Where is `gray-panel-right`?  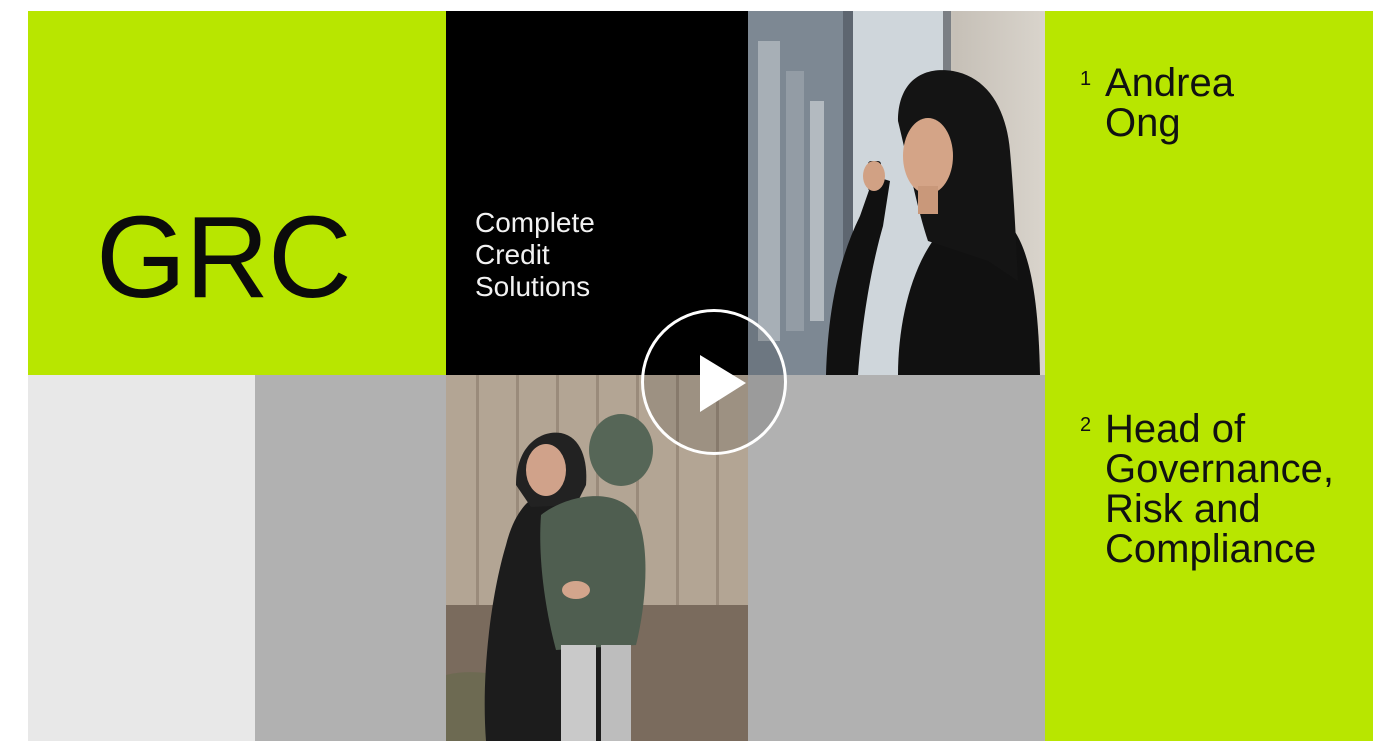
gray-panel-right is located at coordinates (896, 558).